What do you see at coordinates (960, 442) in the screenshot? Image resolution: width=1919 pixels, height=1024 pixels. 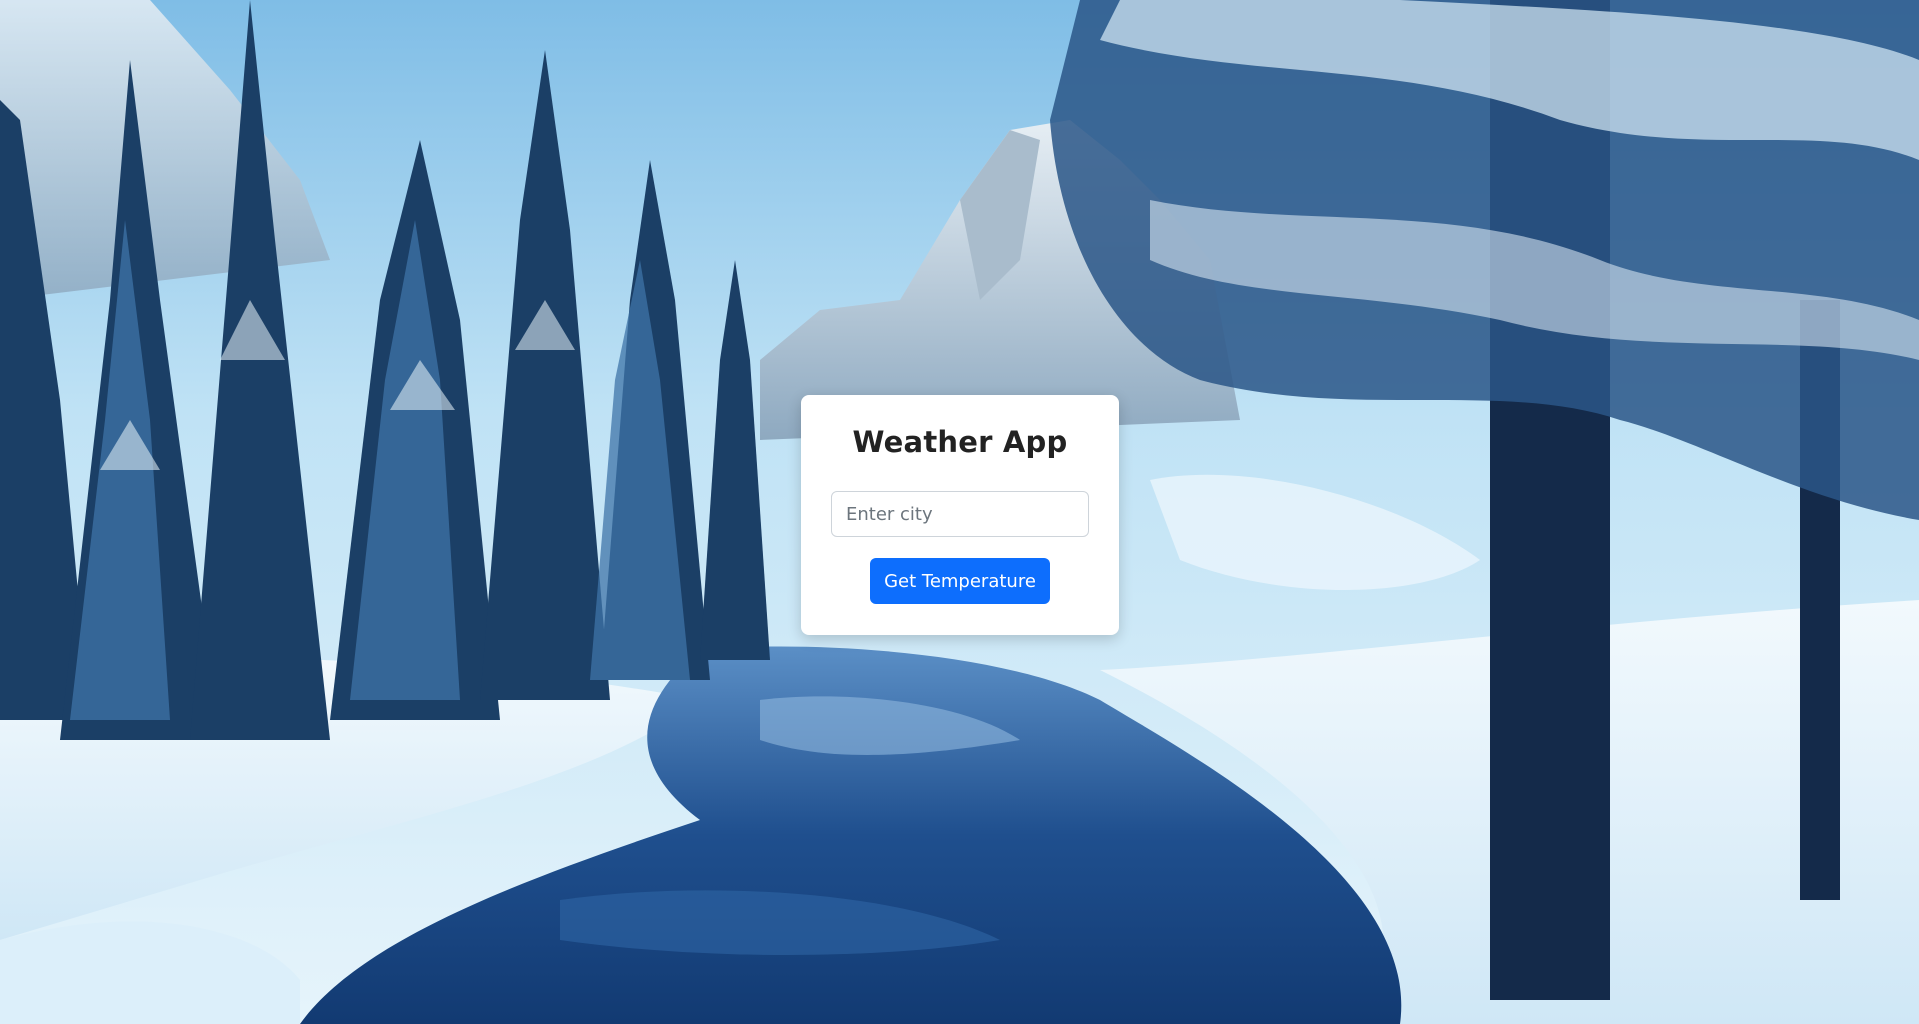 I see `app-title: Weather App` at bounding box center [960, 442].